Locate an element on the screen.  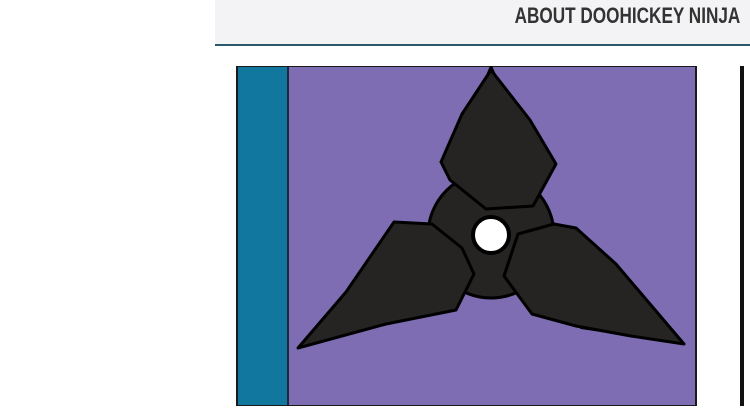
page-title: ABOUT DOOHICKEY NINJA is located at coordinates (627, 15).